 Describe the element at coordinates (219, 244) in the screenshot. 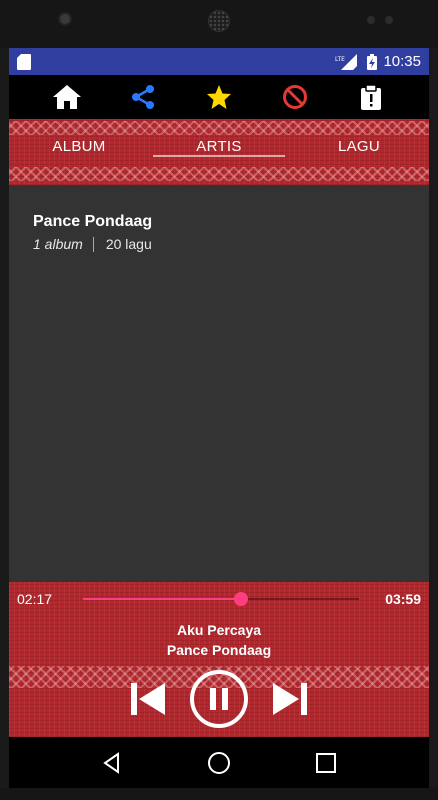

I see `artist-meta: 1 album 20 lagu` at that location.